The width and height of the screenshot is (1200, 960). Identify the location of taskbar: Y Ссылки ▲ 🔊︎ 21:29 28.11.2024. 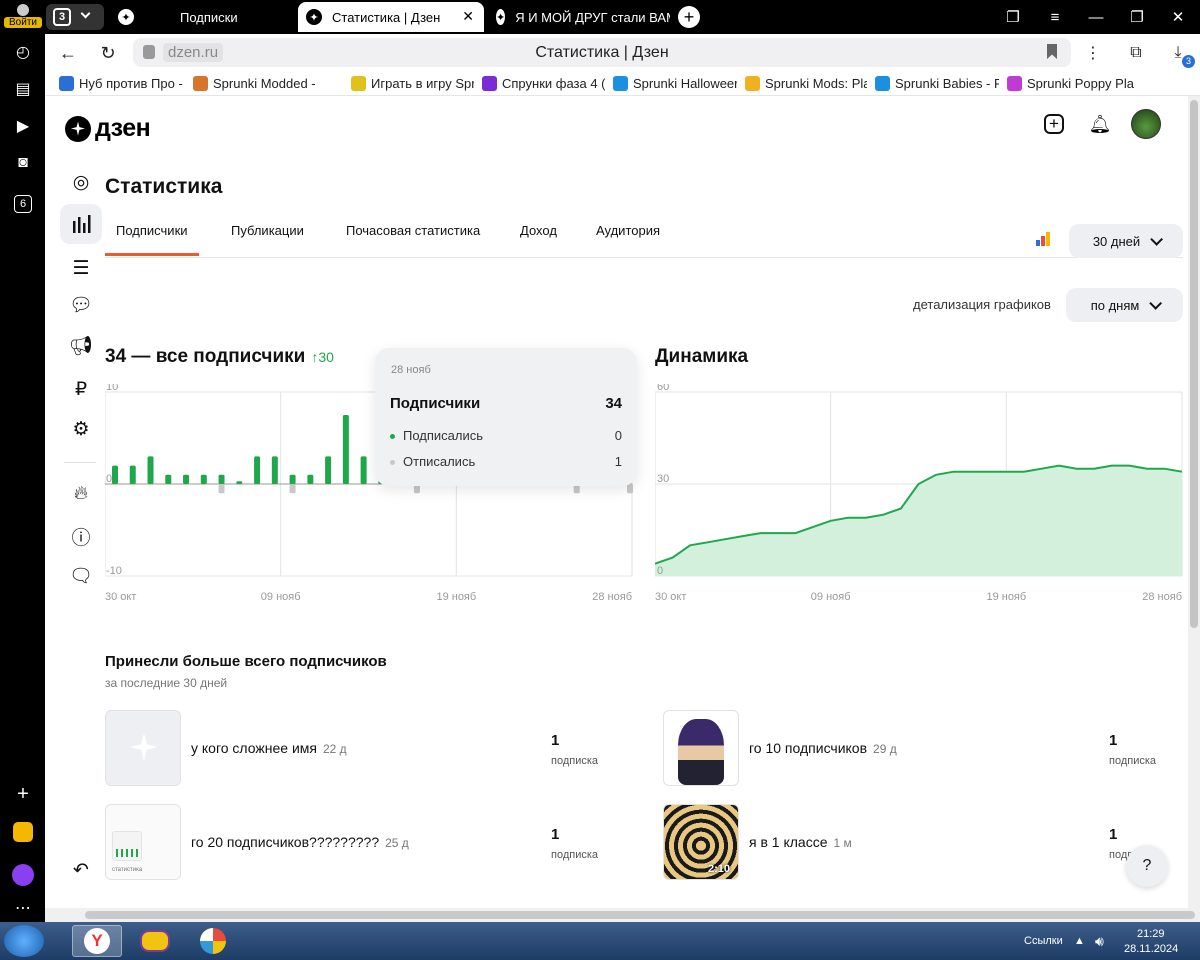
(600, 941).